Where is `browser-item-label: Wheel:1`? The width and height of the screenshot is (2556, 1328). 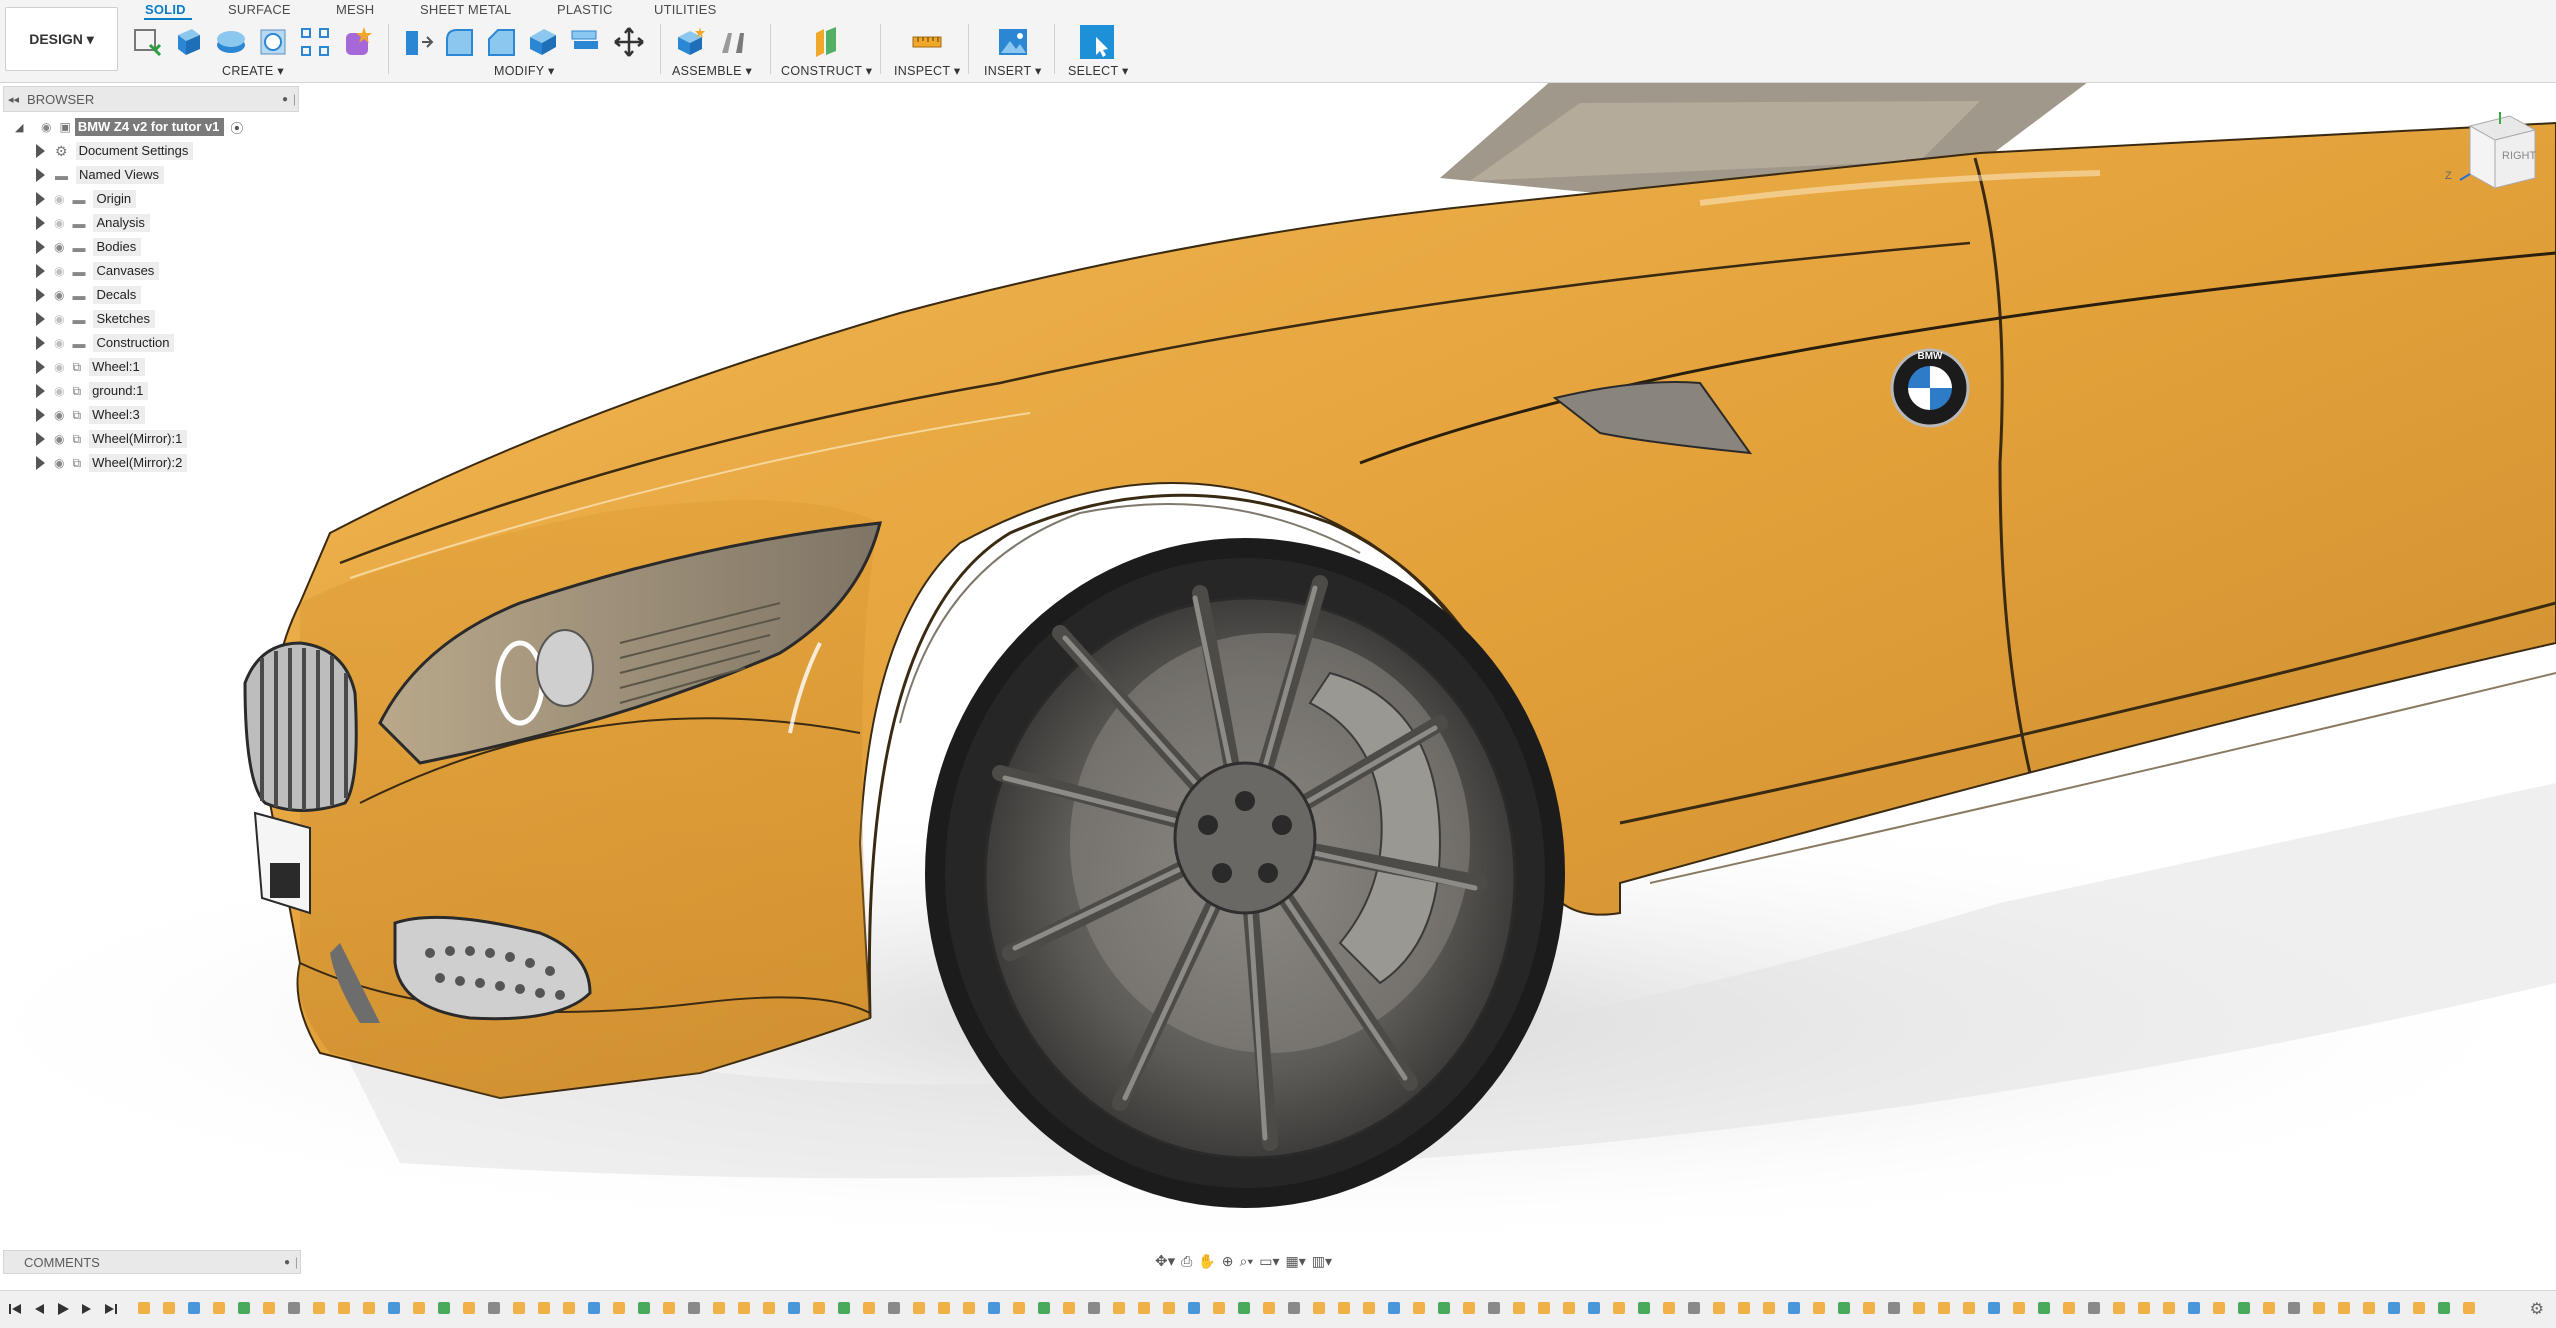
browser-item-label: Wheel:1 is located at coordinates (117, 367).